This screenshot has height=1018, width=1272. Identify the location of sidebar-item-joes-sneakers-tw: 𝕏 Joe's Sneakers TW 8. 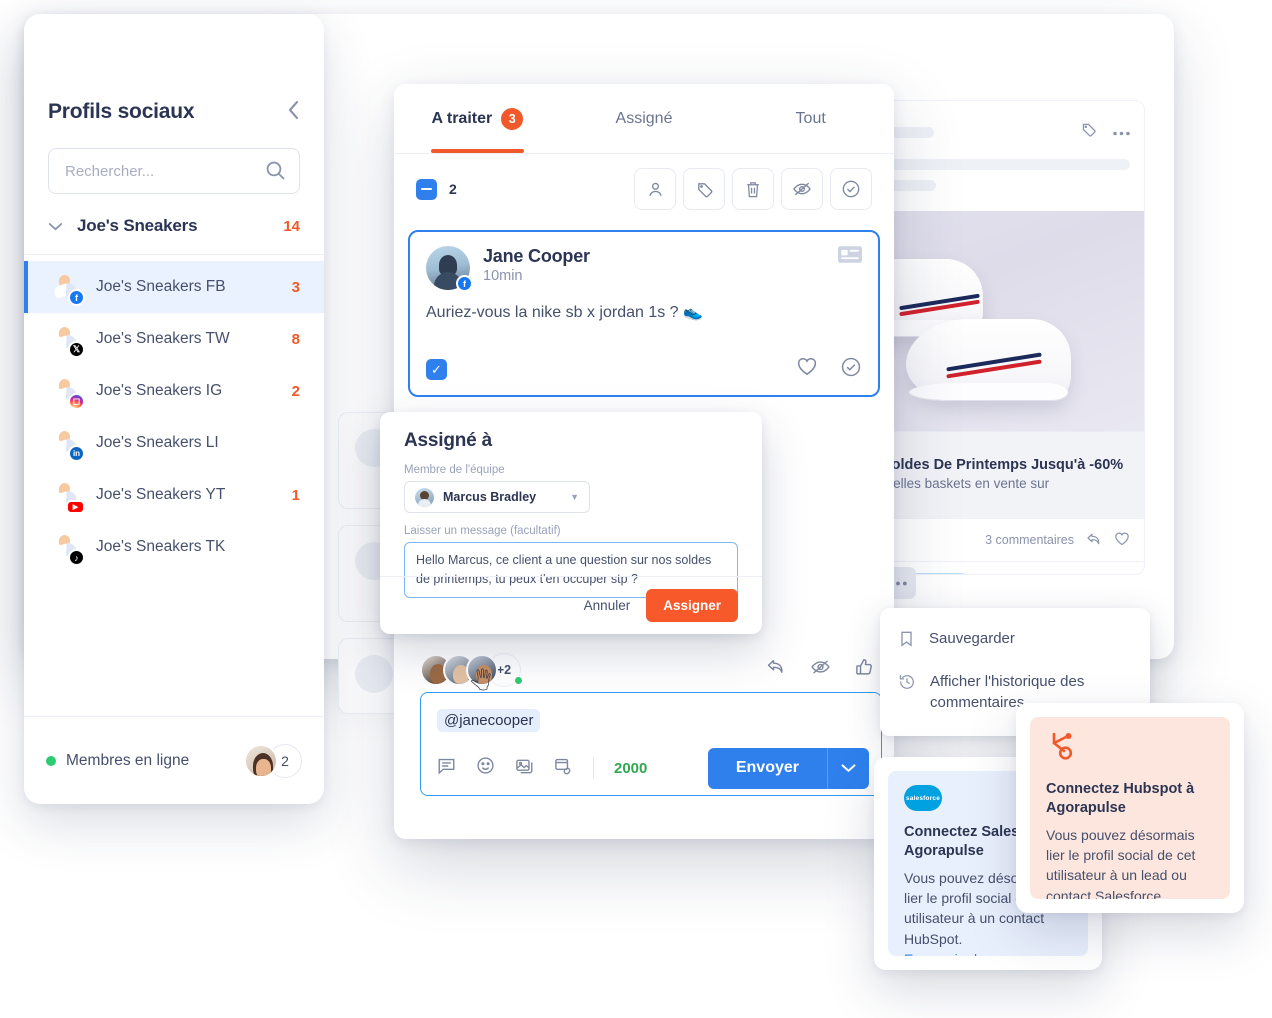
(174, 339).